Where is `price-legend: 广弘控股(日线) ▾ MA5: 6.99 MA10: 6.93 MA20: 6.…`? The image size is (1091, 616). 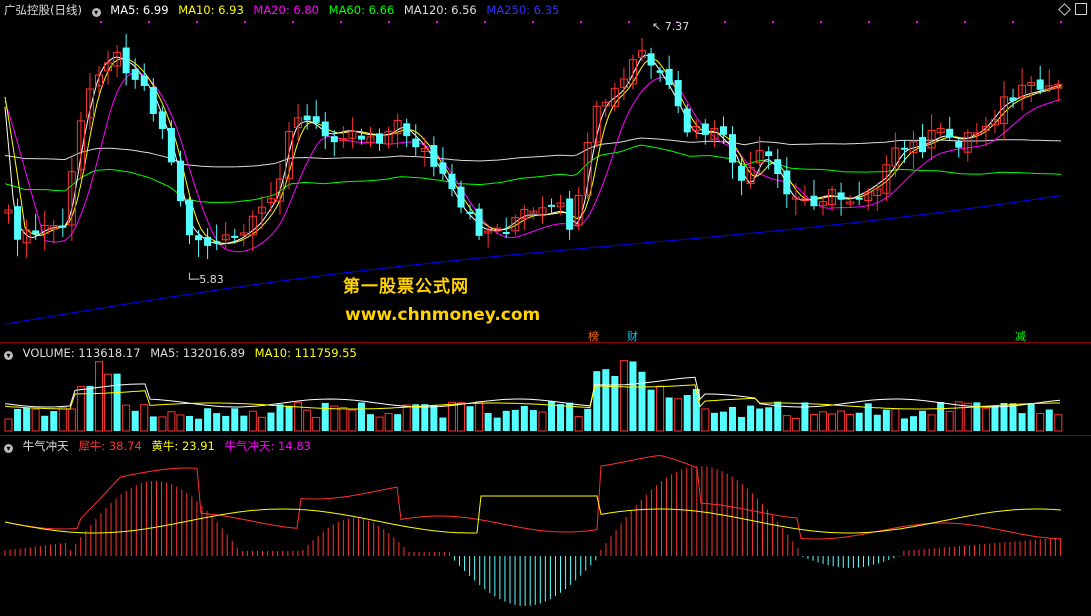 price-legend: 广弘控股(日线) ▾ MA5: 6.99 MA10: 6.93 MA20: 6.… is located at coordinates (284, 10).